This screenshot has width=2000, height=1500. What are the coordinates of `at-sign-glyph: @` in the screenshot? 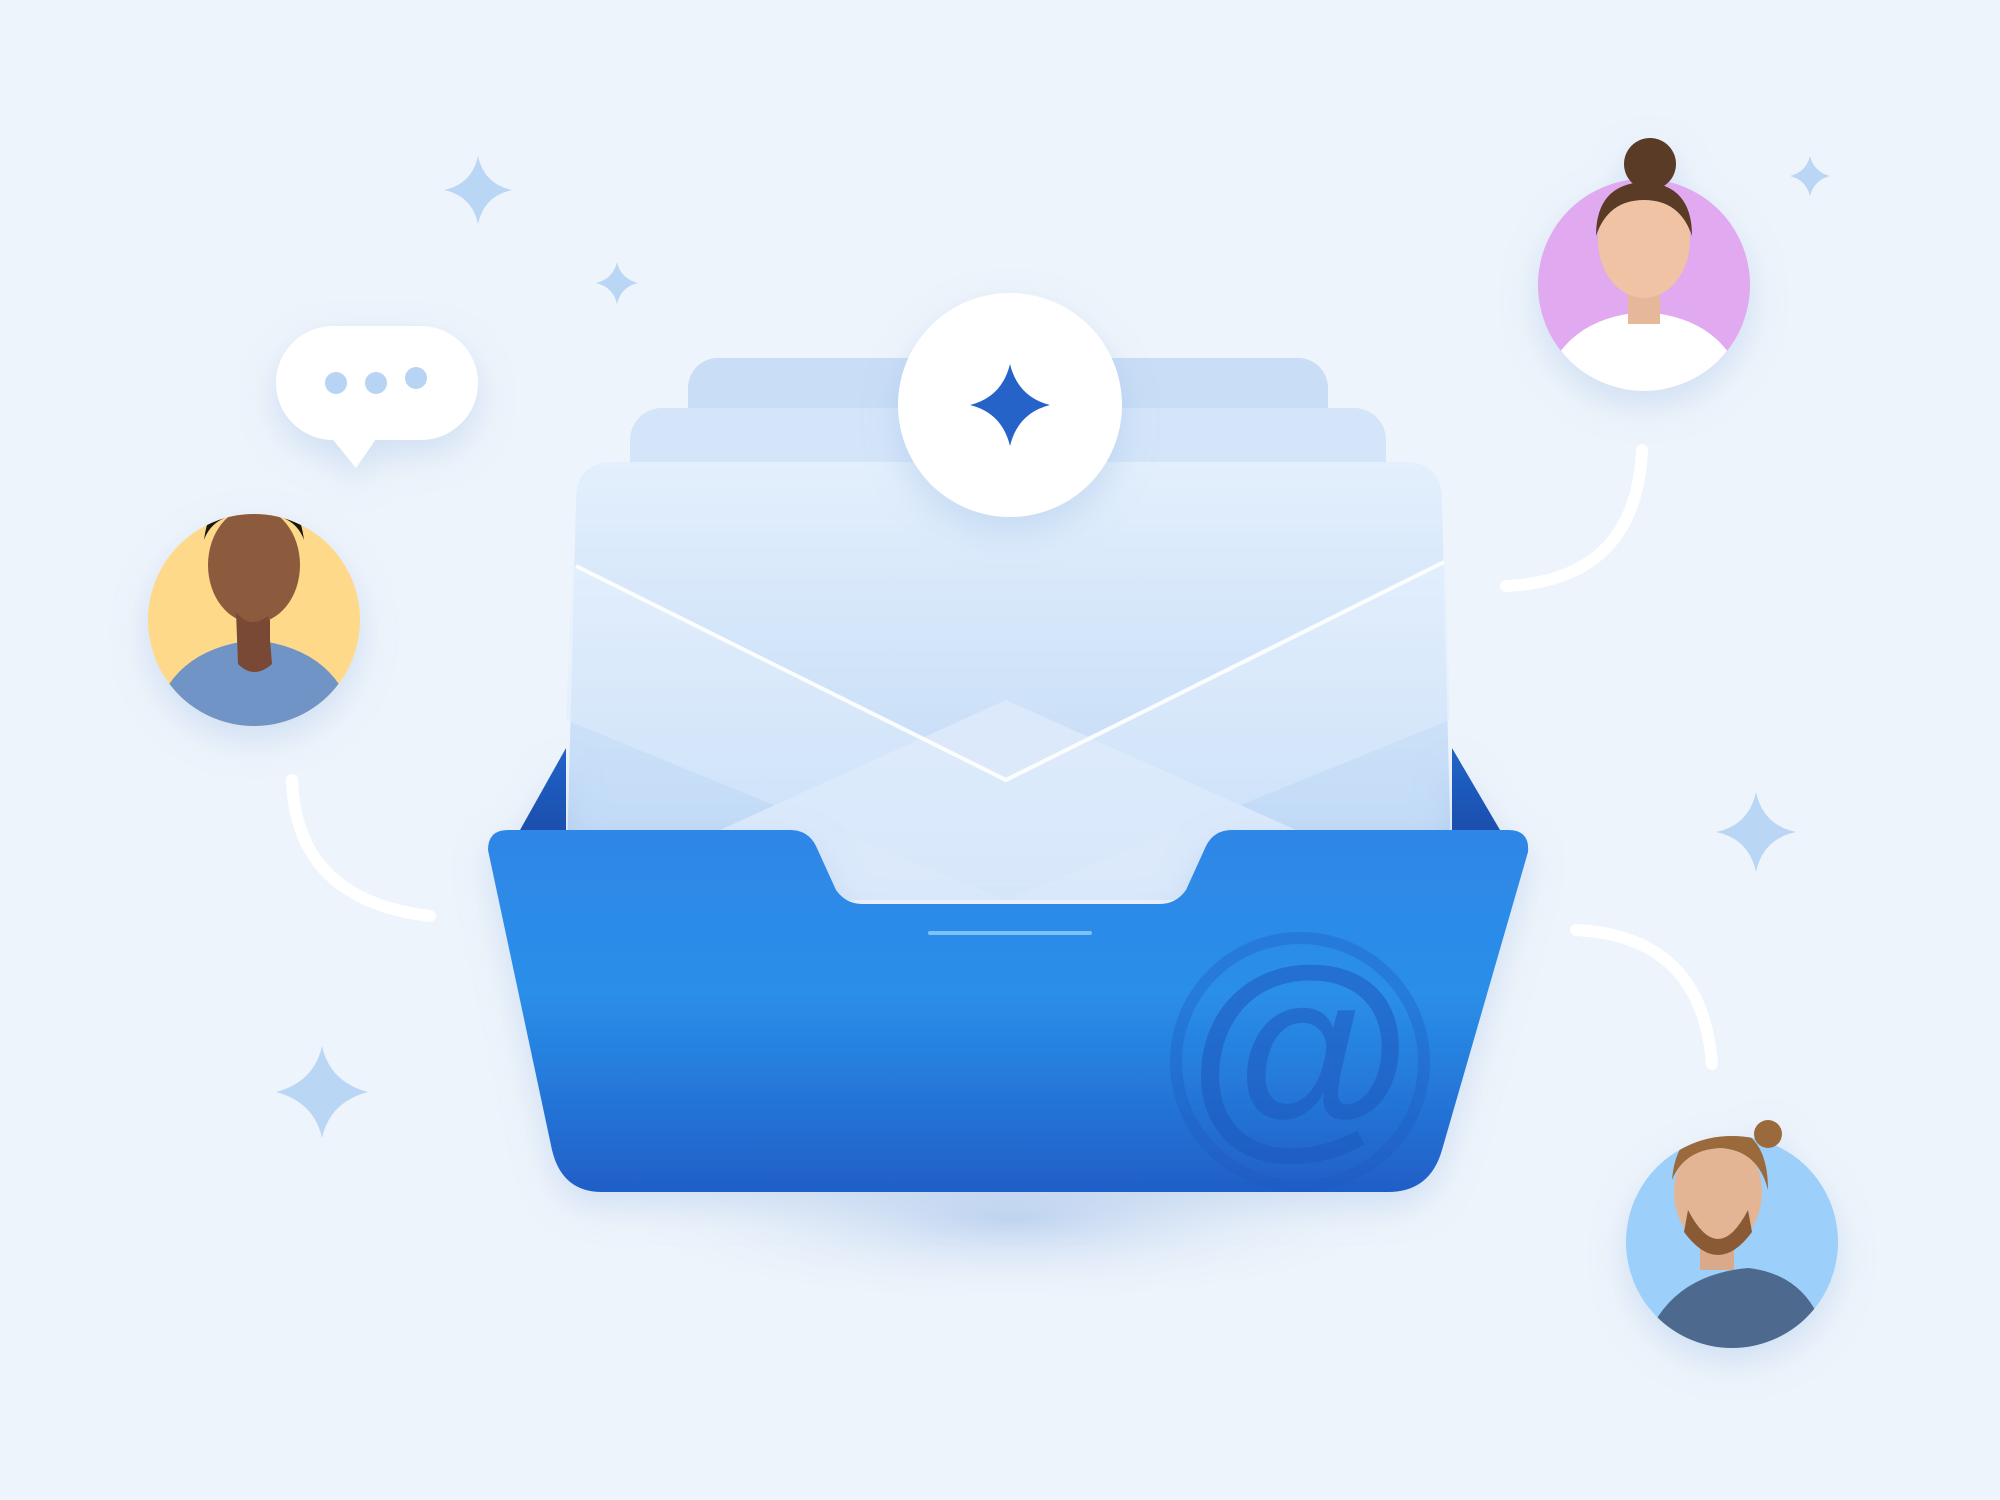 It's located at (1300, 1048).